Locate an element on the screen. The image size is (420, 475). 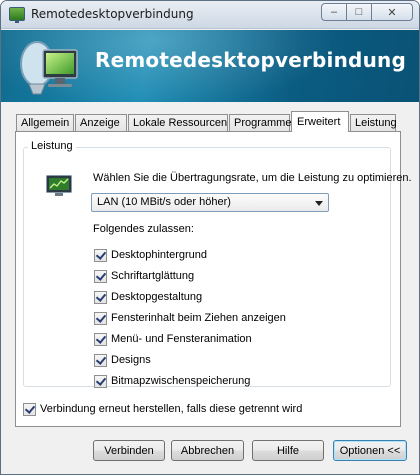
checkbox-reconnect is located at coordinates (29, 409).